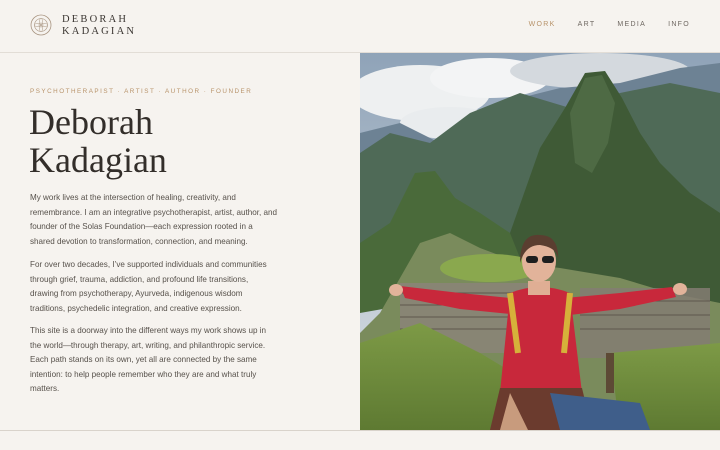 The width and height of the screenshot is (720, 450). I want to click on logo-last-name: KADAGIAN, so click(99, 31).